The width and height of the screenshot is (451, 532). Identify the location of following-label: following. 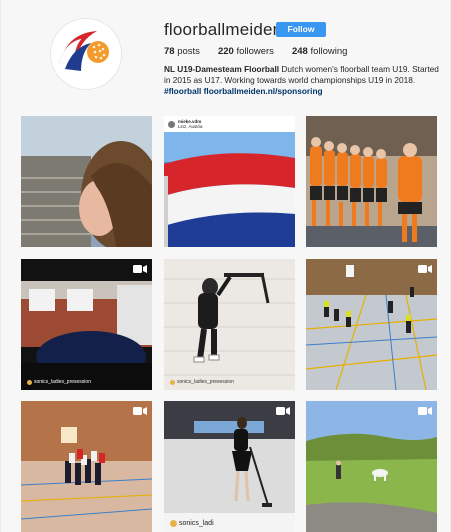
(329, 51).